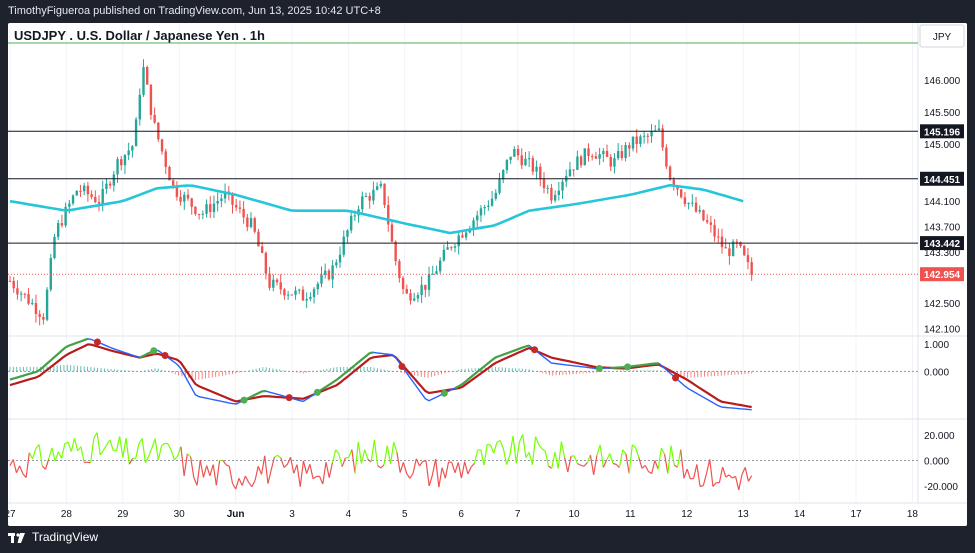 This screenshot has height=553, width=975. Describe the element at coordinates (518, 514) in the screenshot. I see `time-axis-tick: 7` at that location.